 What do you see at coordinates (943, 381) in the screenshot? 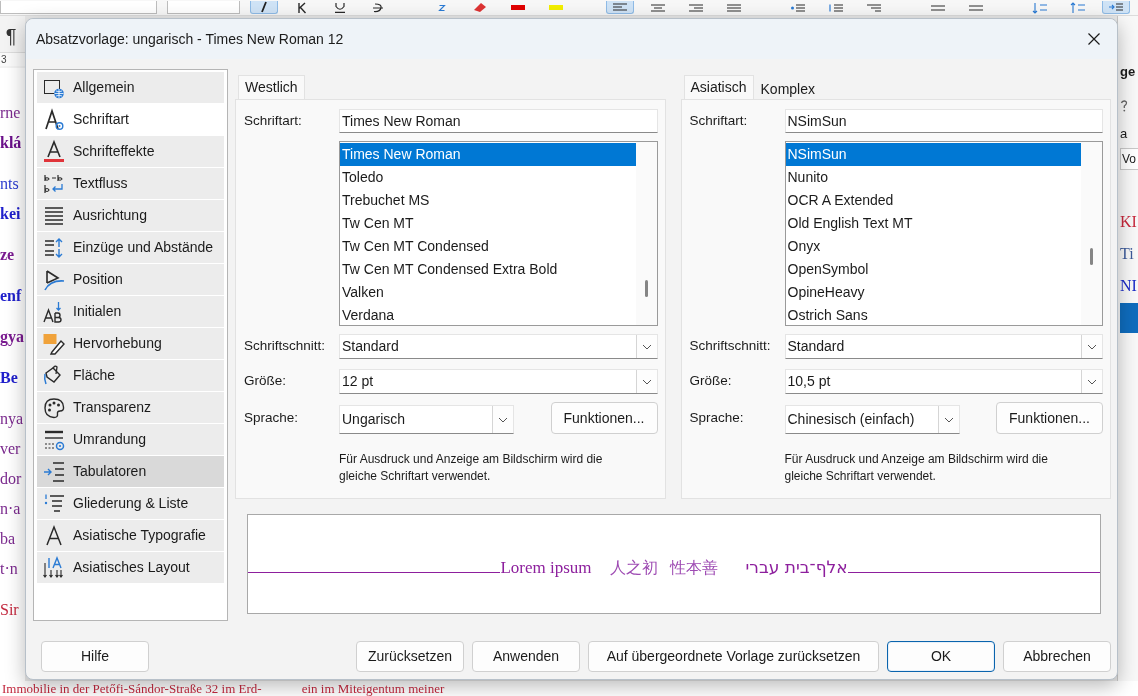
I see `font-size-dropdown: 10,5 pt` at bounding box center [943, 381].